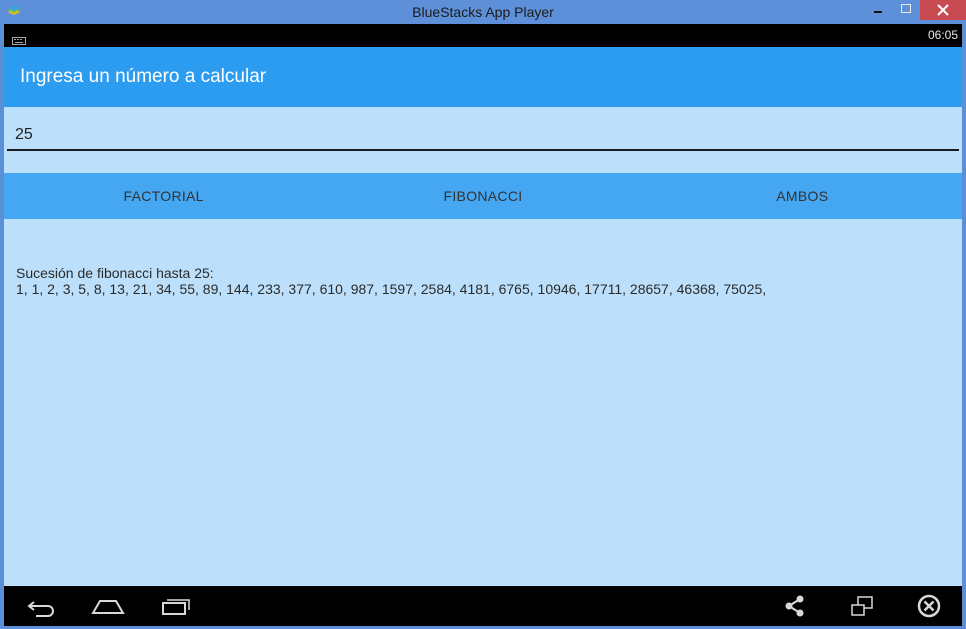 Image resolution: width=966 pixels, height=629 pixels. Describe the element at coordinates (483, 606) in the screenshot. I see `android-nav-bar` at that location.